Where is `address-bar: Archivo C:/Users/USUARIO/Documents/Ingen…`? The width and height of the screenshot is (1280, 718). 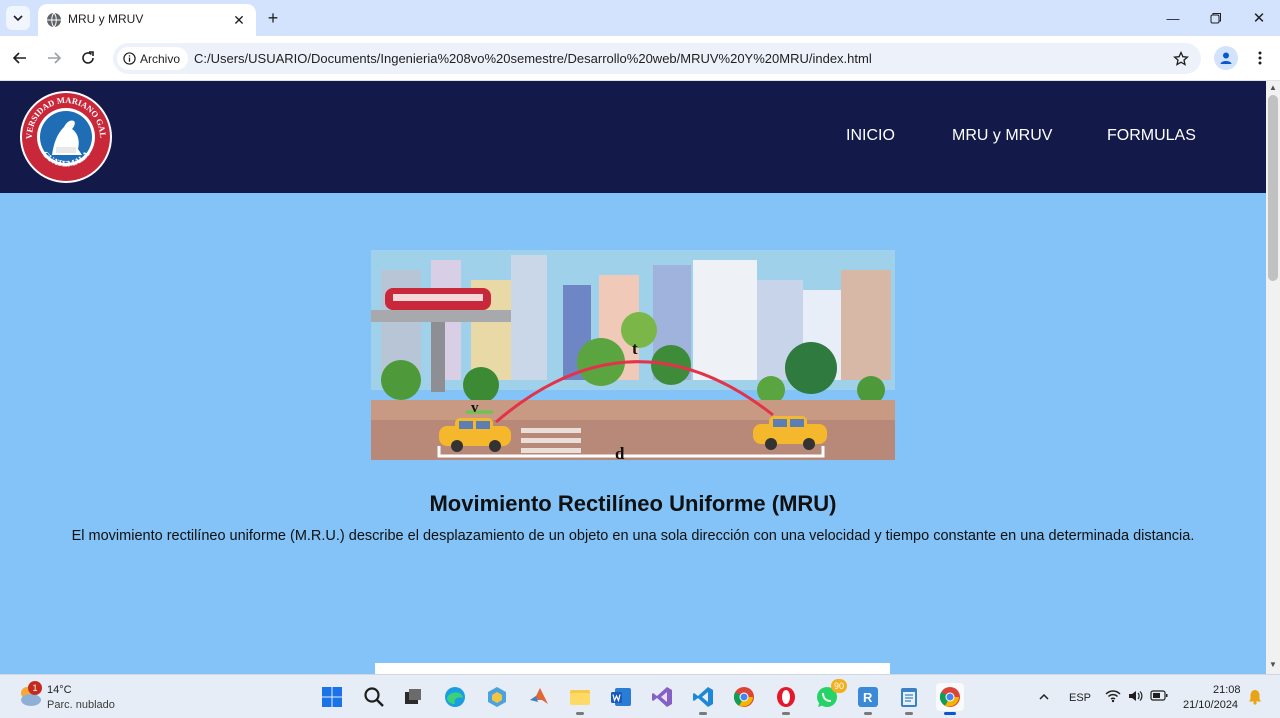 address-bar: Archivo C:/Users/USUARIO/Documents/Ingen… is located at coordinates (657, 58).